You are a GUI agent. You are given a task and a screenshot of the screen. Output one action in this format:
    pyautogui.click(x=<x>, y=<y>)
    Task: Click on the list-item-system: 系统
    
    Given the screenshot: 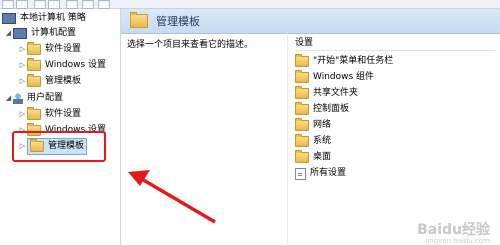 What is the action you would take?
    pyautogui.click(x=313, y=141)
    